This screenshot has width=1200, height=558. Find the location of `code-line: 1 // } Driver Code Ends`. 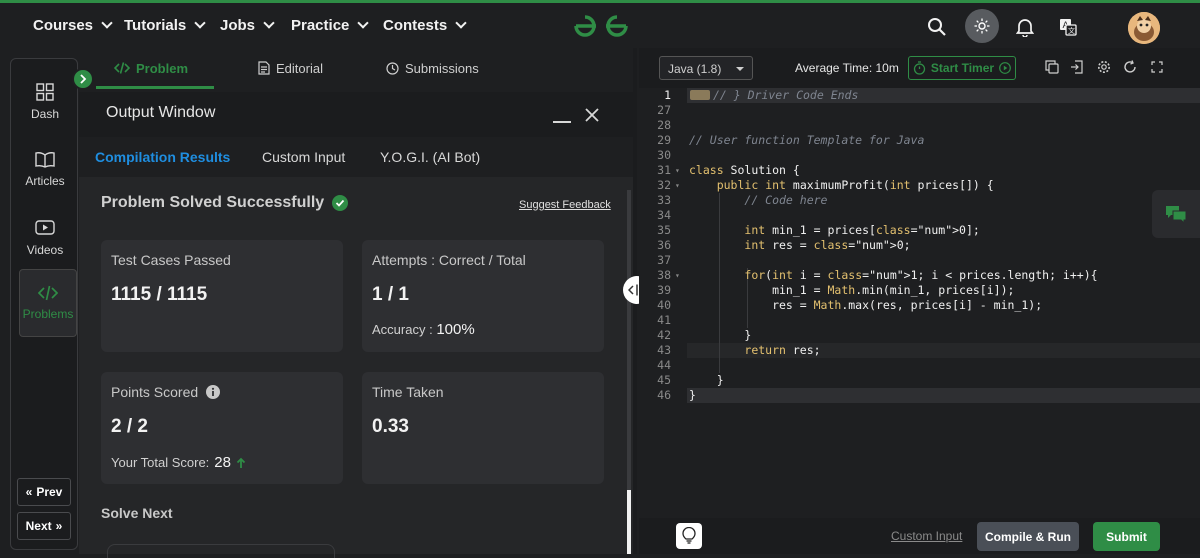

code-line: 1 // } Driver Code Ends is located at coordinates (919, 95).